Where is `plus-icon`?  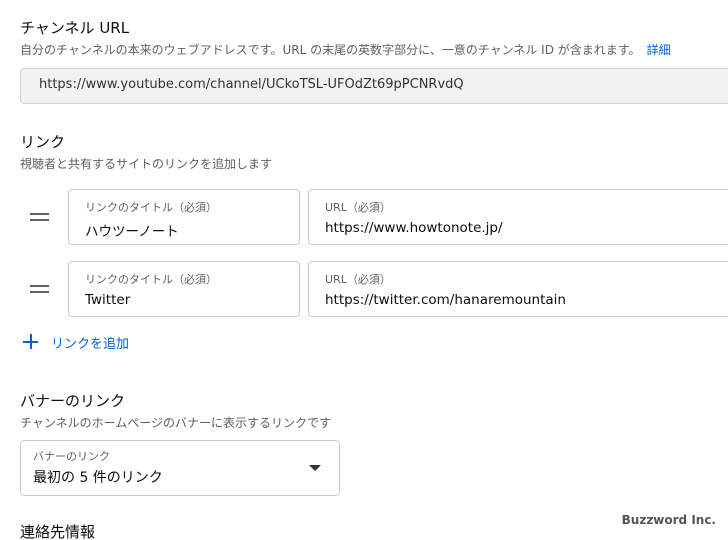
plus-icon is located at coordinates (30, 342).